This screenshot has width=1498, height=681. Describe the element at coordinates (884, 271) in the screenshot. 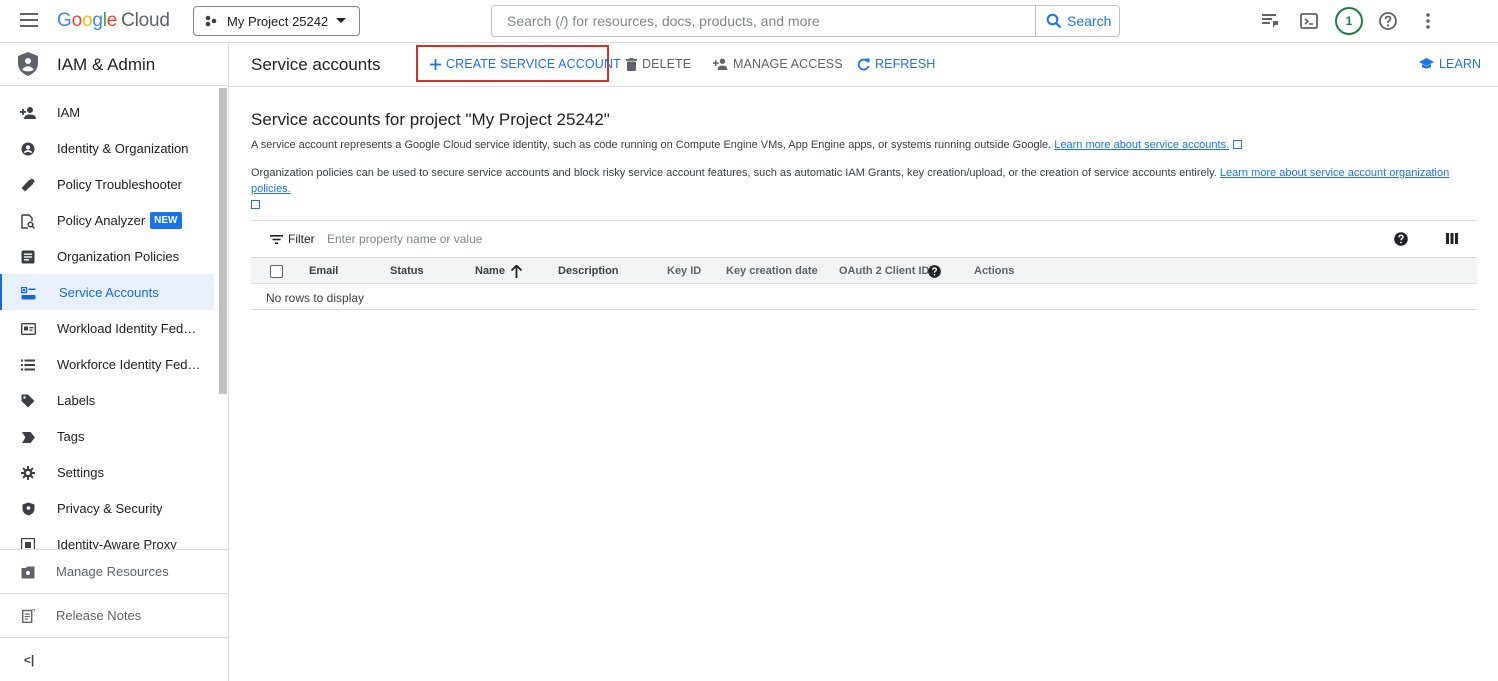

I see `column-oauth-client-id: OAuth 2 Client ID` at that location.